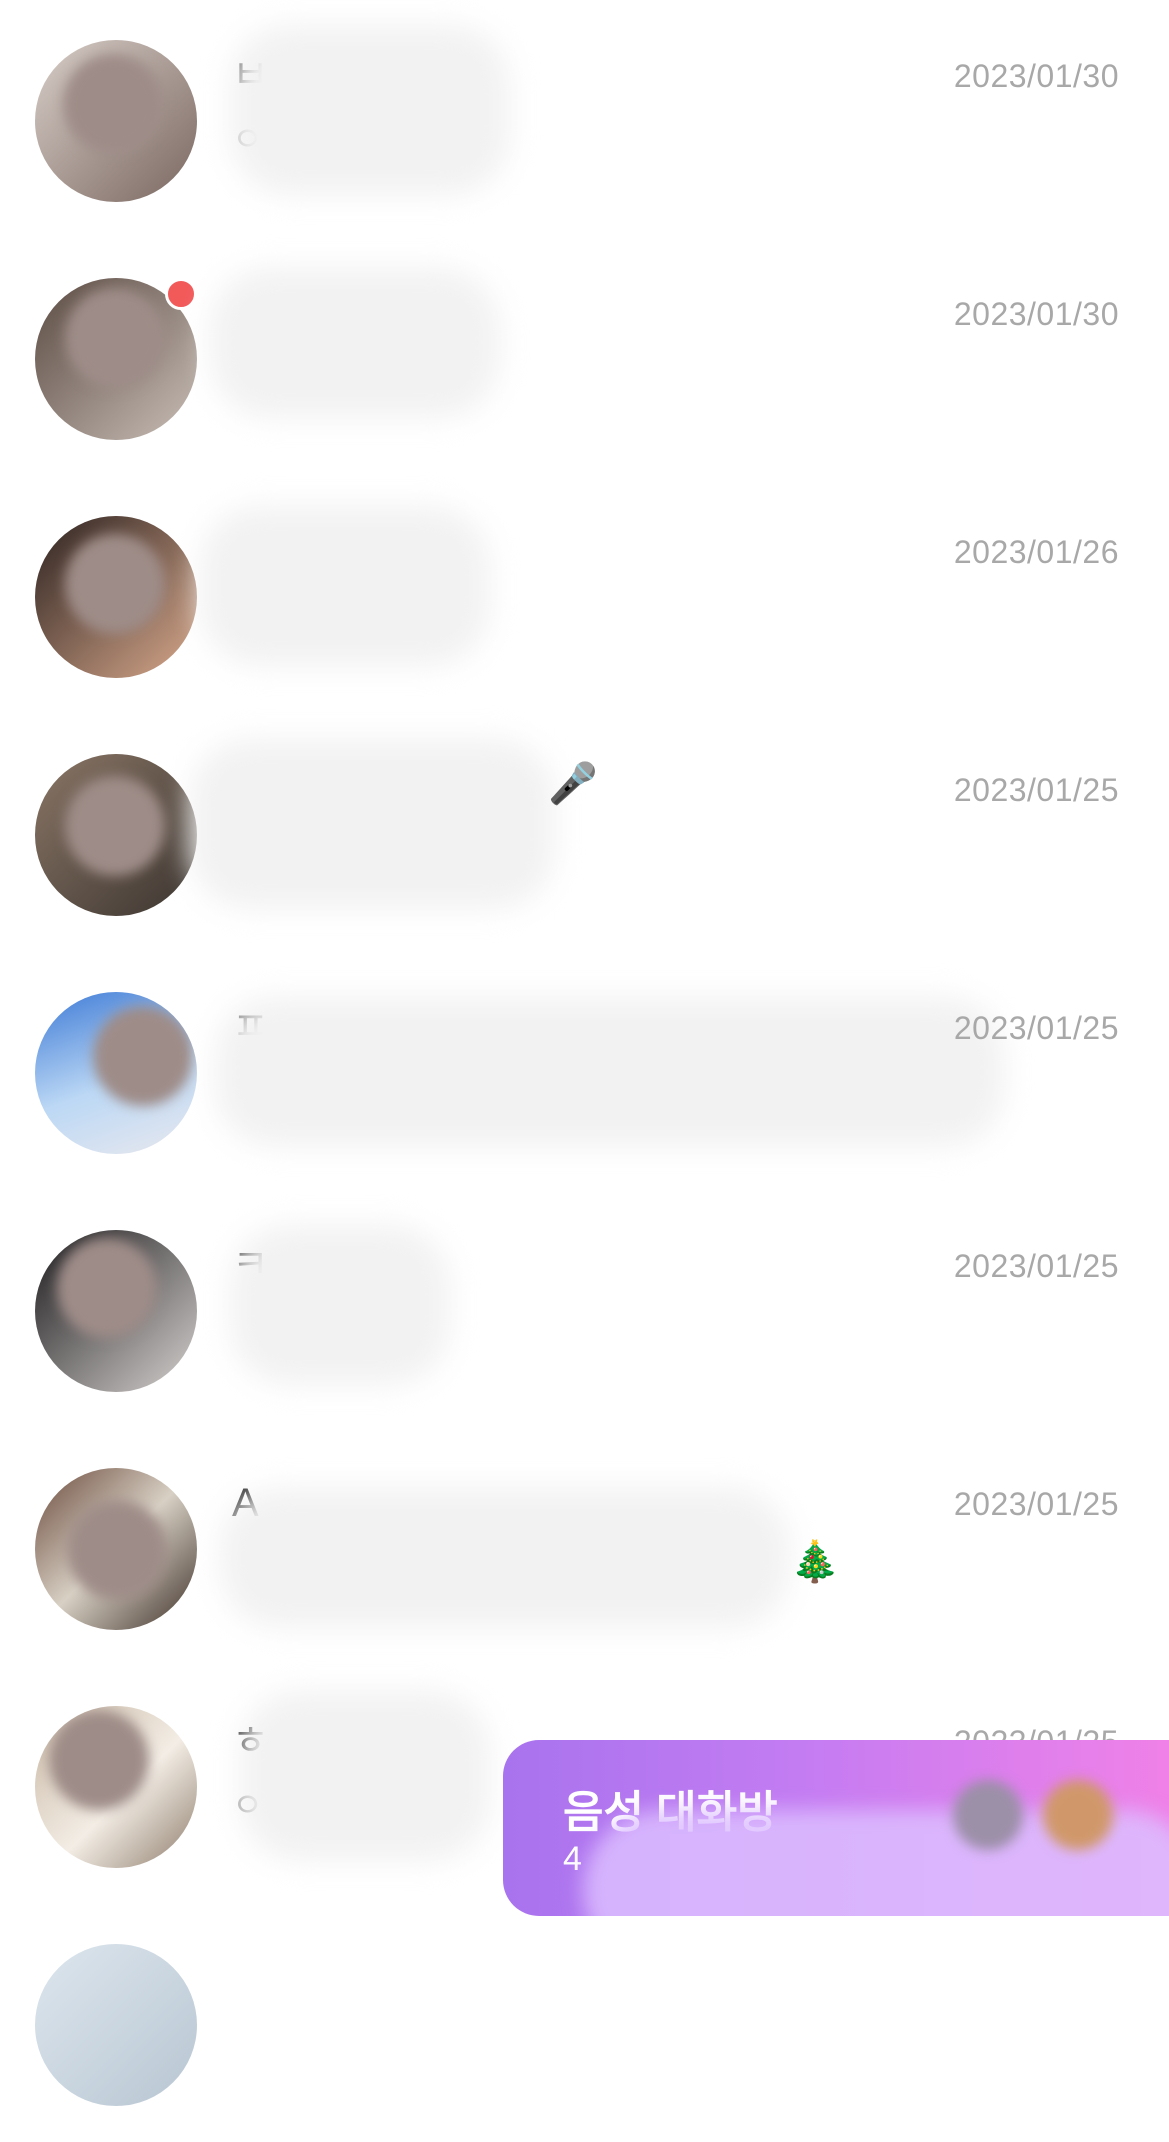 The image size is (1169, 2142). What do you see at coordinates (584, 1309) in the screenshot?
I see `conversation-row: ㅋ 2023/01/25` at bounding box center [584, 1309].